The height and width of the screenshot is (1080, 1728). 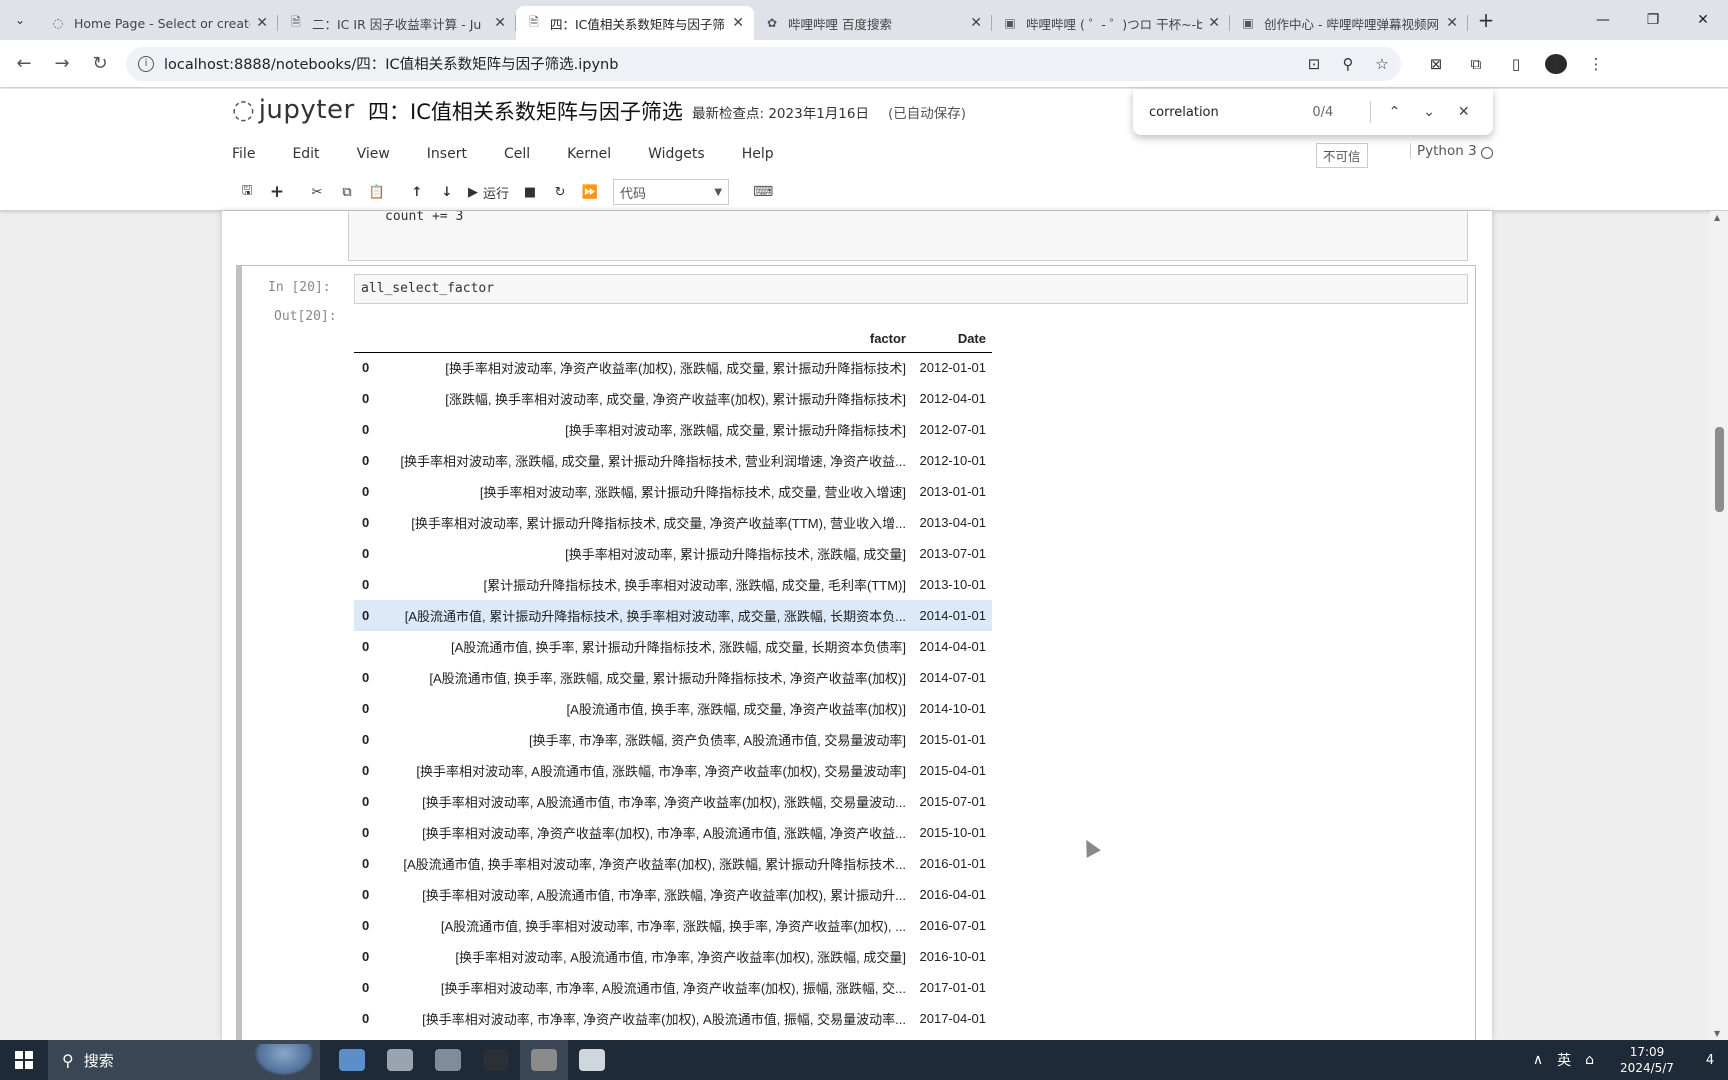 I want to click on restart-run-all-icon: ⏩, so click(x=590, y=192).